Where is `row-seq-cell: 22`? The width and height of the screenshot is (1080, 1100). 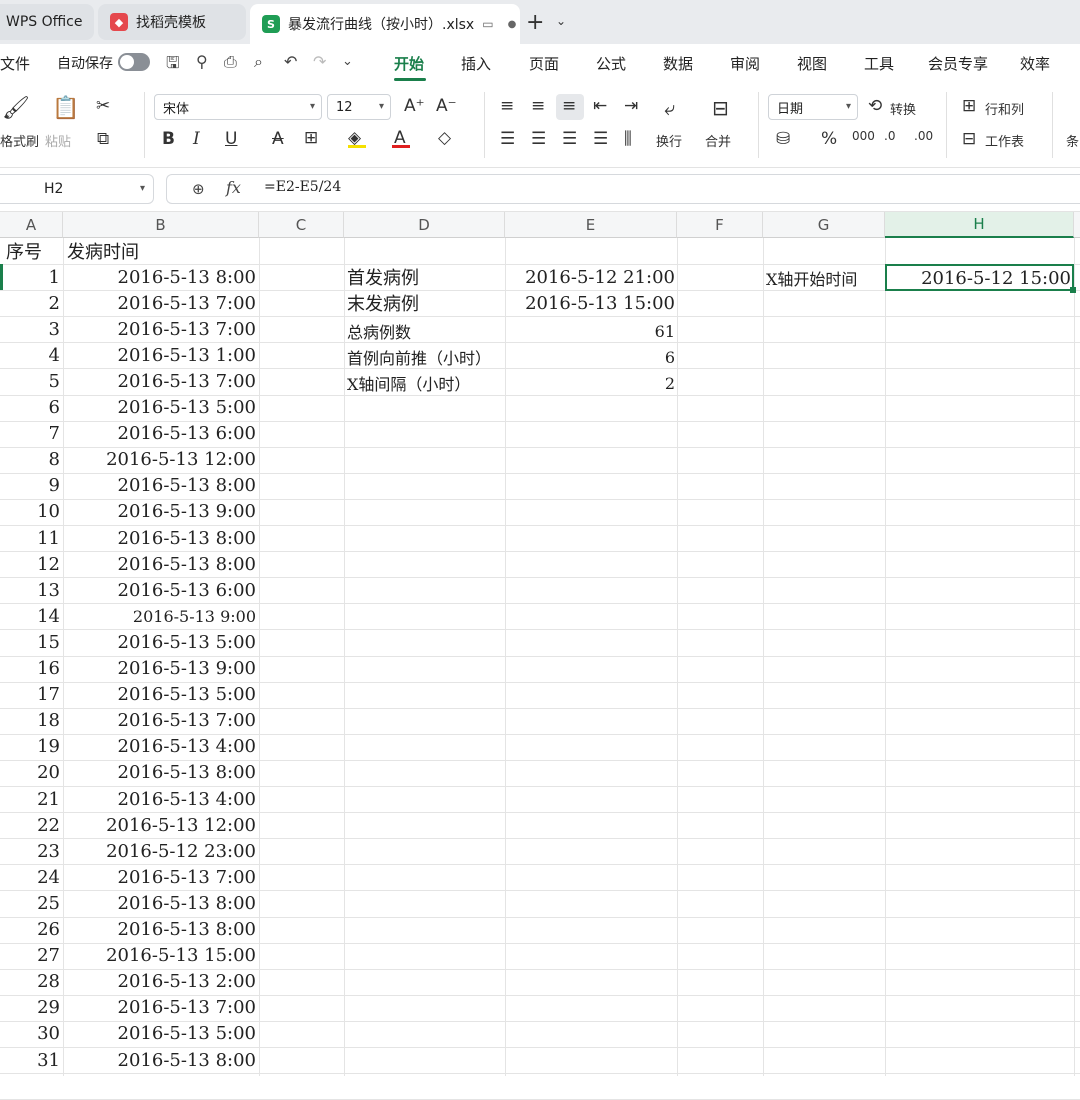 row-seq-cell: 22 is located at coordinates (30, 825).